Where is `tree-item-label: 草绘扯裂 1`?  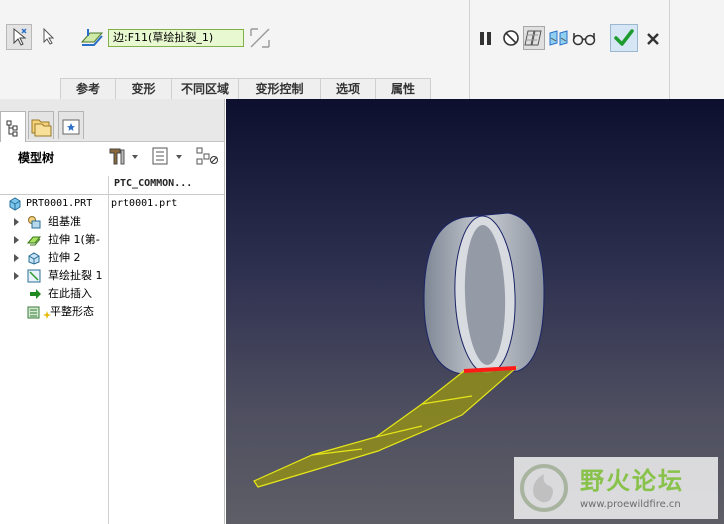
tree-item-label: 草绘扯裂 1 is located at coordinates (75, 275).